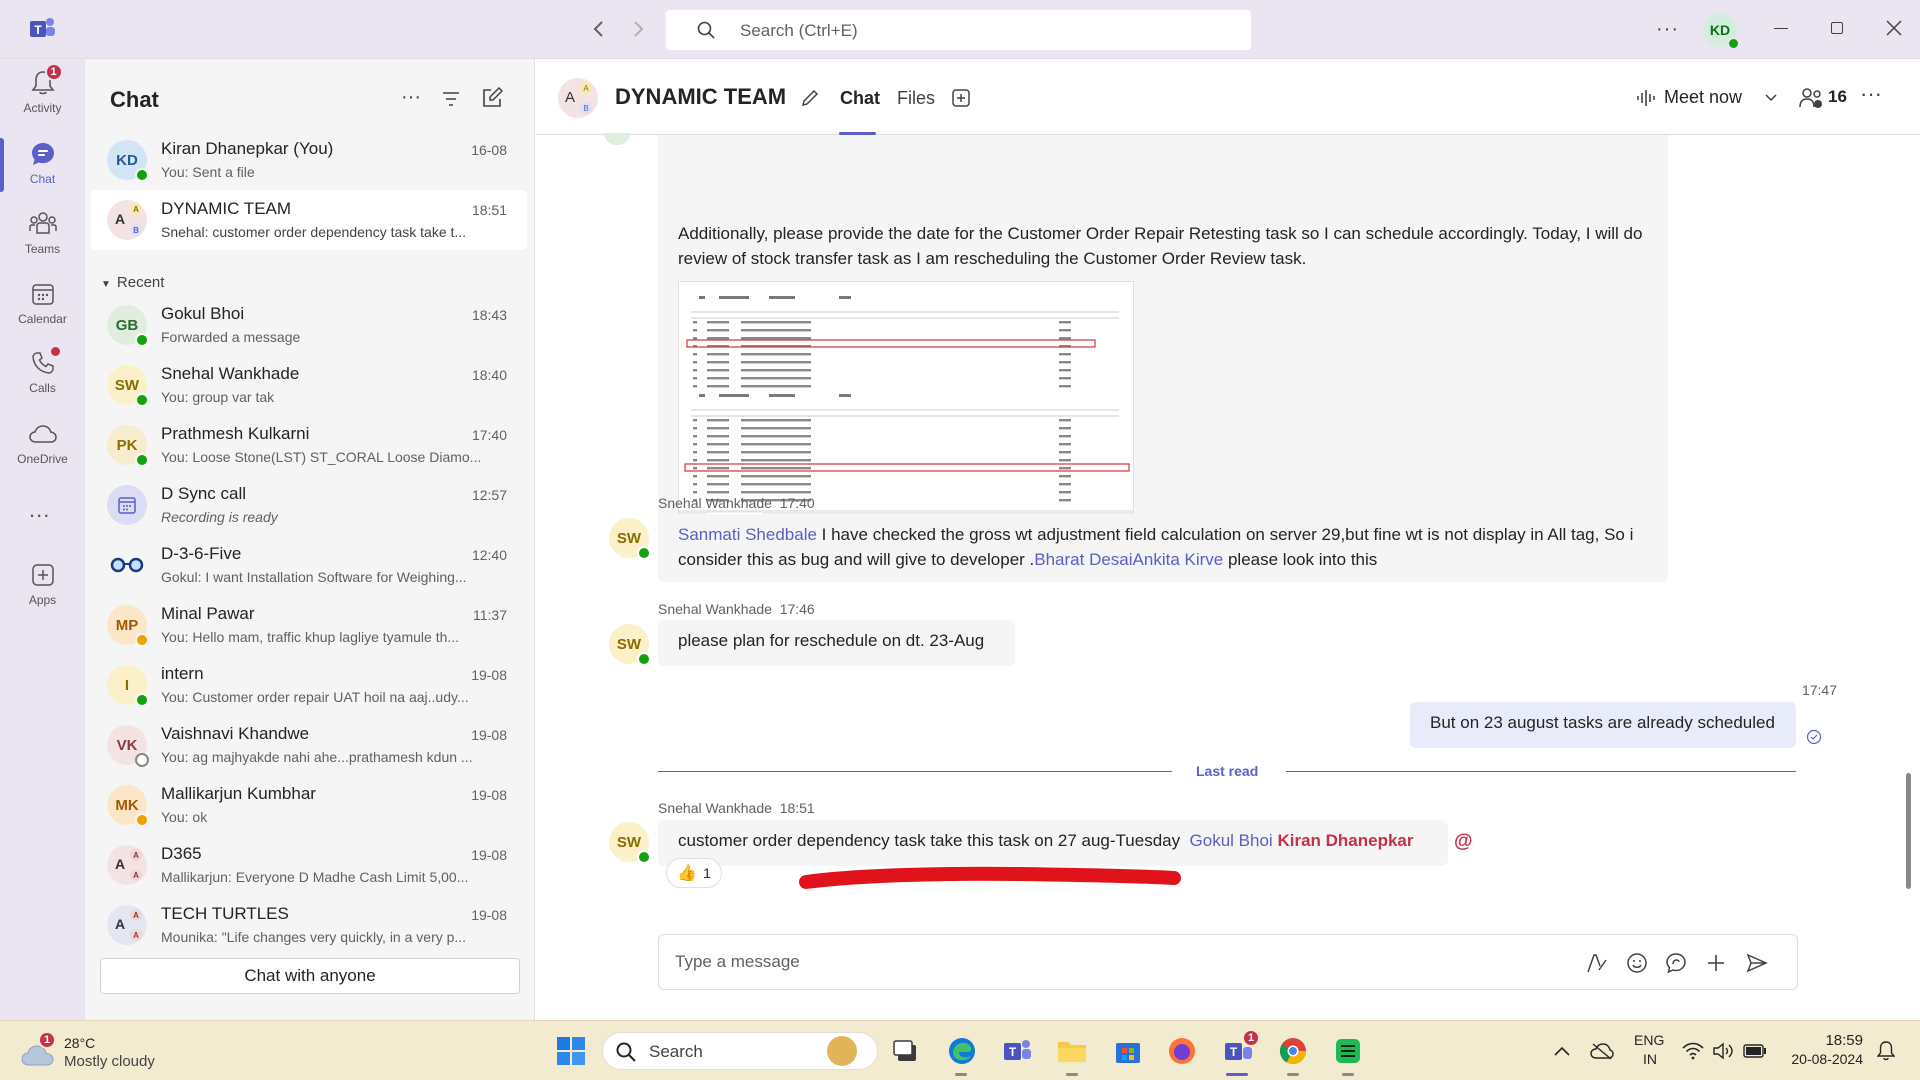  Describe the element at coordinates (42, 371) in the screenshot. I see `rail-item-calls: Calls` at that location.